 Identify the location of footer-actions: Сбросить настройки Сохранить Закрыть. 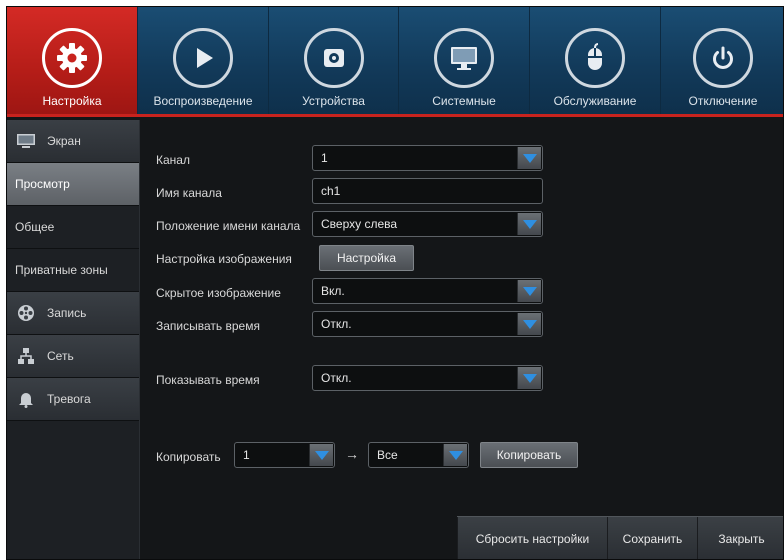
(620, 537).